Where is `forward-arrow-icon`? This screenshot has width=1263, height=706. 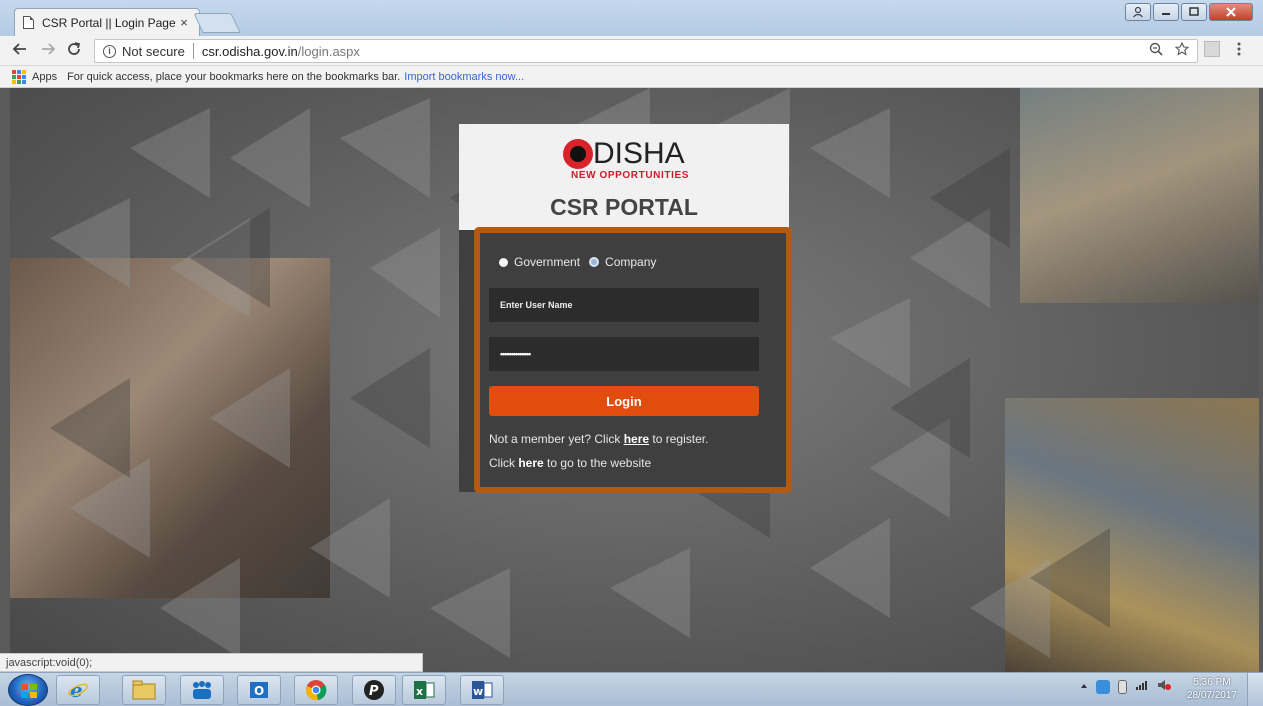 forward-arrow-icon is located at coordinates (48, 51).